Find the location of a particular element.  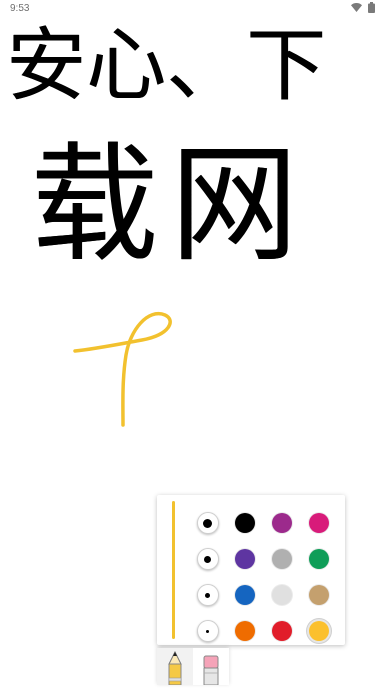

tool-bar is located at coordinates (193, 667).